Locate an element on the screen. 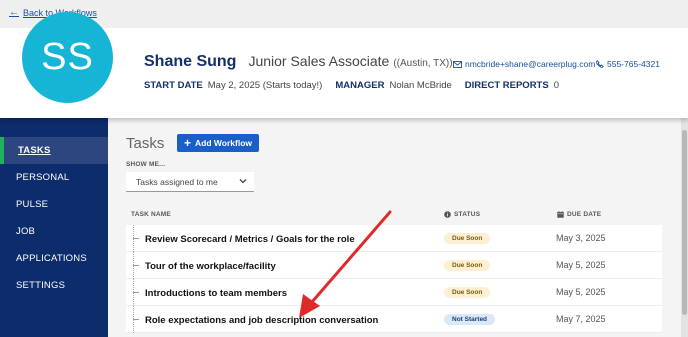 The width and height of the screenshot is (688, 337). employee-email-link: nmcbride+shane@careerplug.com is located at coordinates (524, 64).